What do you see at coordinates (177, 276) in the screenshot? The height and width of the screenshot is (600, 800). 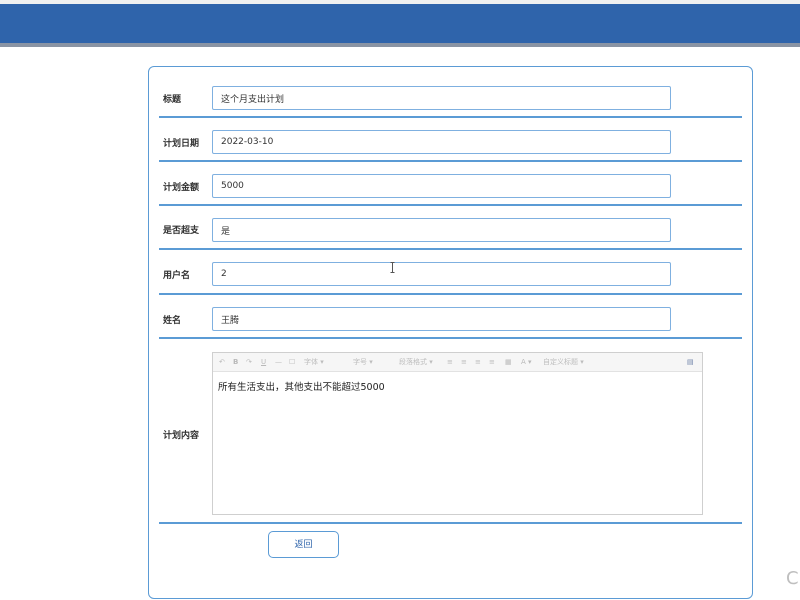 I see `username-label: 用户名` at bounding box center [177, 276].